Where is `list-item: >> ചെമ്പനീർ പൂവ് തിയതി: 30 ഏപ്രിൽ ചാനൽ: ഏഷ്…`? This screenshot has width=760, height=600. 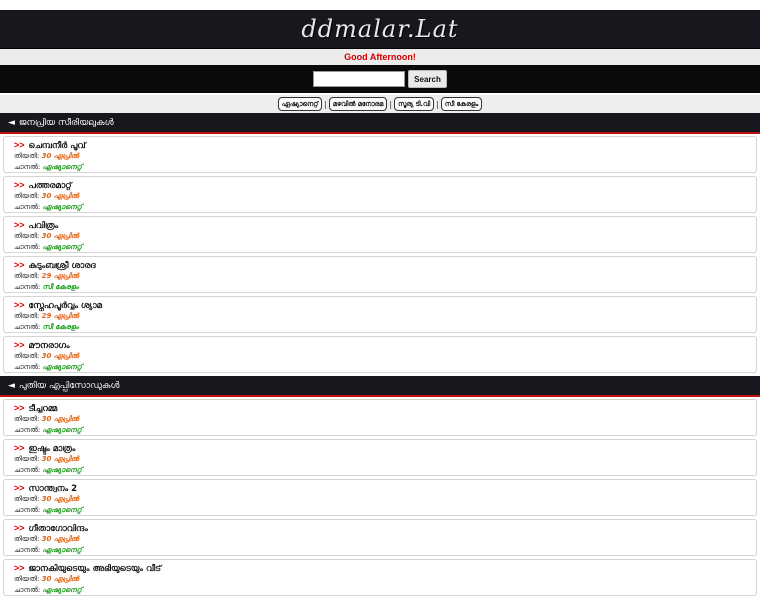 list-item: >> ചെമ്പനീർ പൂവ് തിയതി: 30 ഏപ്രിൽ ചാനൽ: ഏഷ്… is located at coordinates (380, 154).